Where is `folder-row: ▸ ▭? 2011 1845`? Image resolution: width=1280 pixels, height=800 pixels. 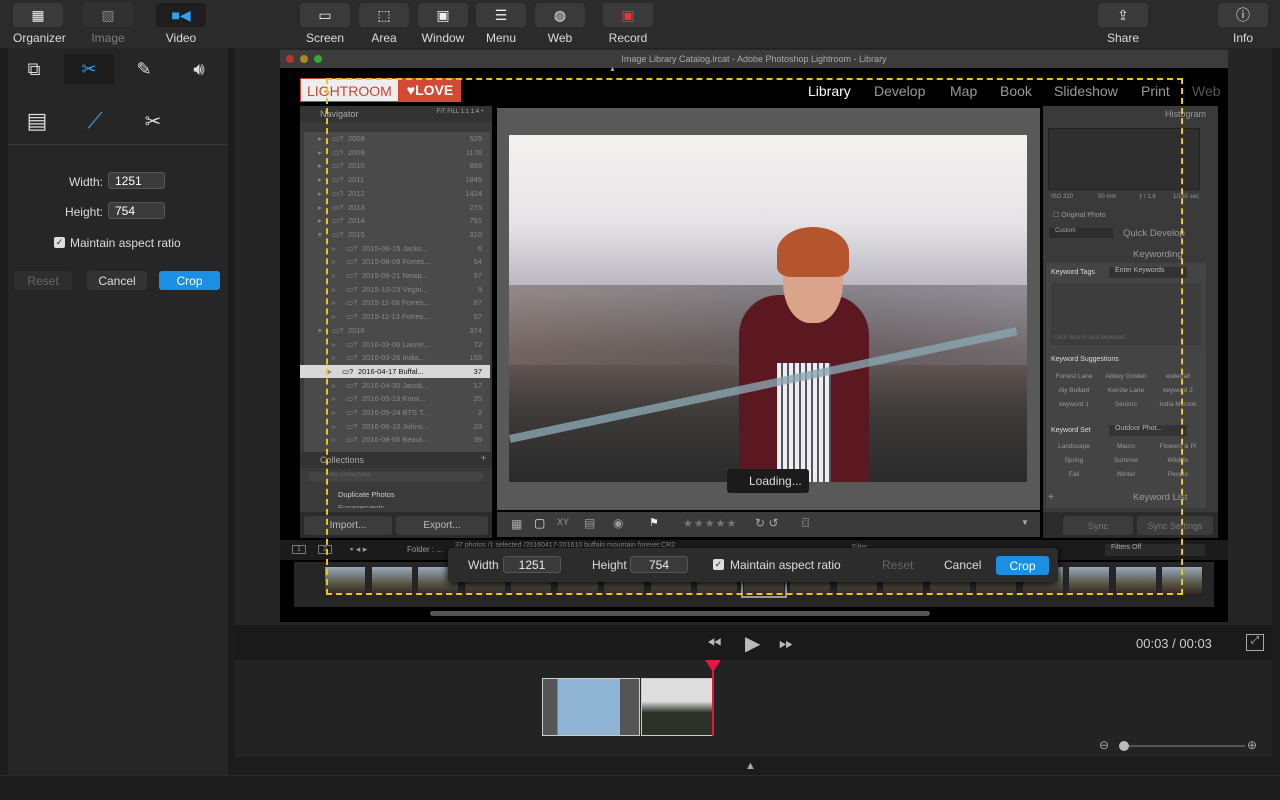 folder-row: ▸ ▭? 2011 1845 is located at coordinates (397, 179).